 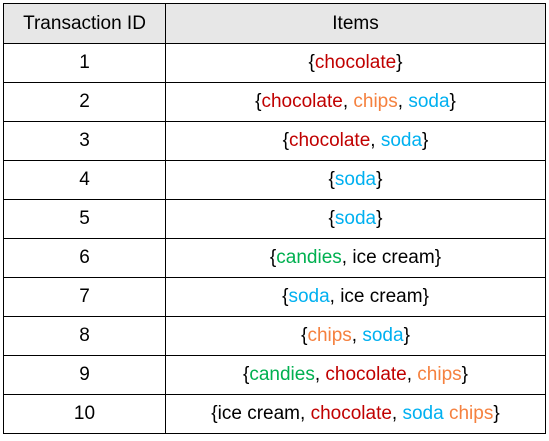 What do you see at coordinates (84, 336) in the screenshot?
I see `transaction-id-cell: 8` at bounding box center [84, 336].